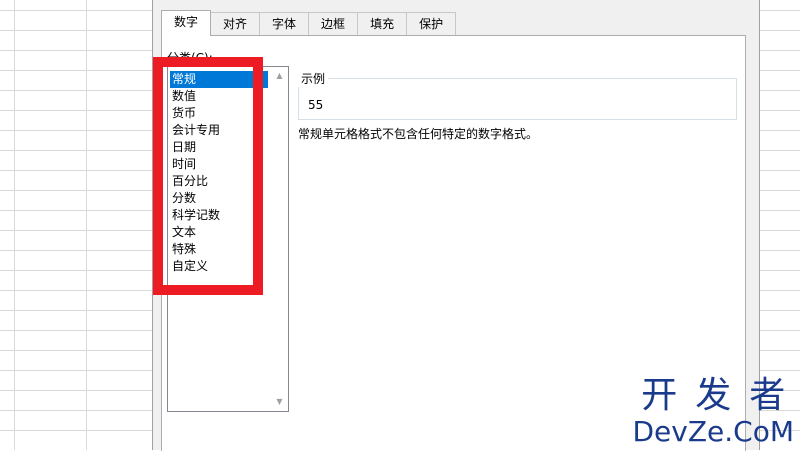  Describe the element at coordinates (313, 78) in the screenshot. I see `sample-title: 示例` at that location.